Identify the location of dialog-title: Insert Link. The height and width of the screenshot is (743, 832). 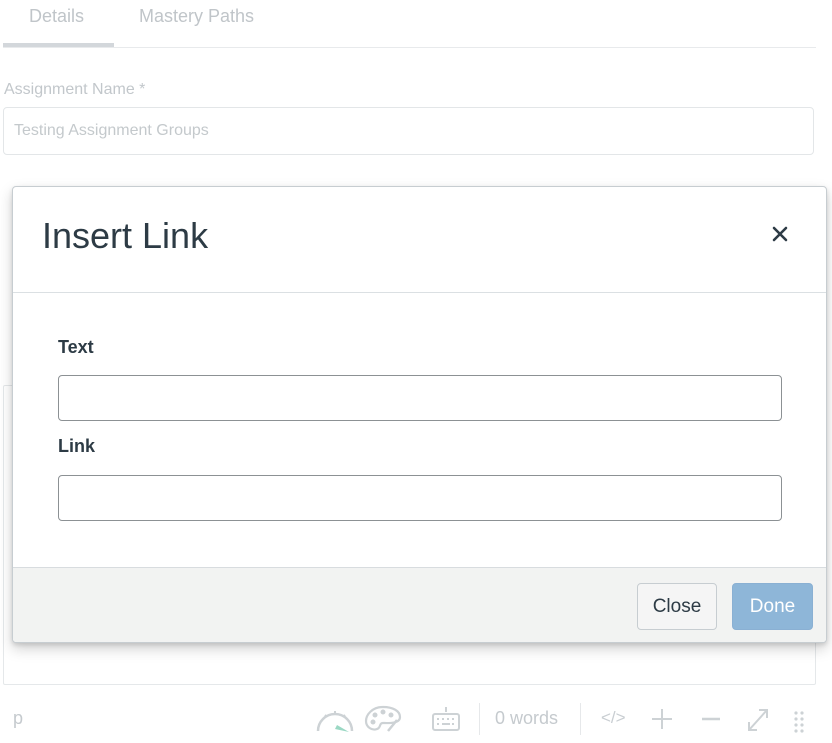
(125, 235).